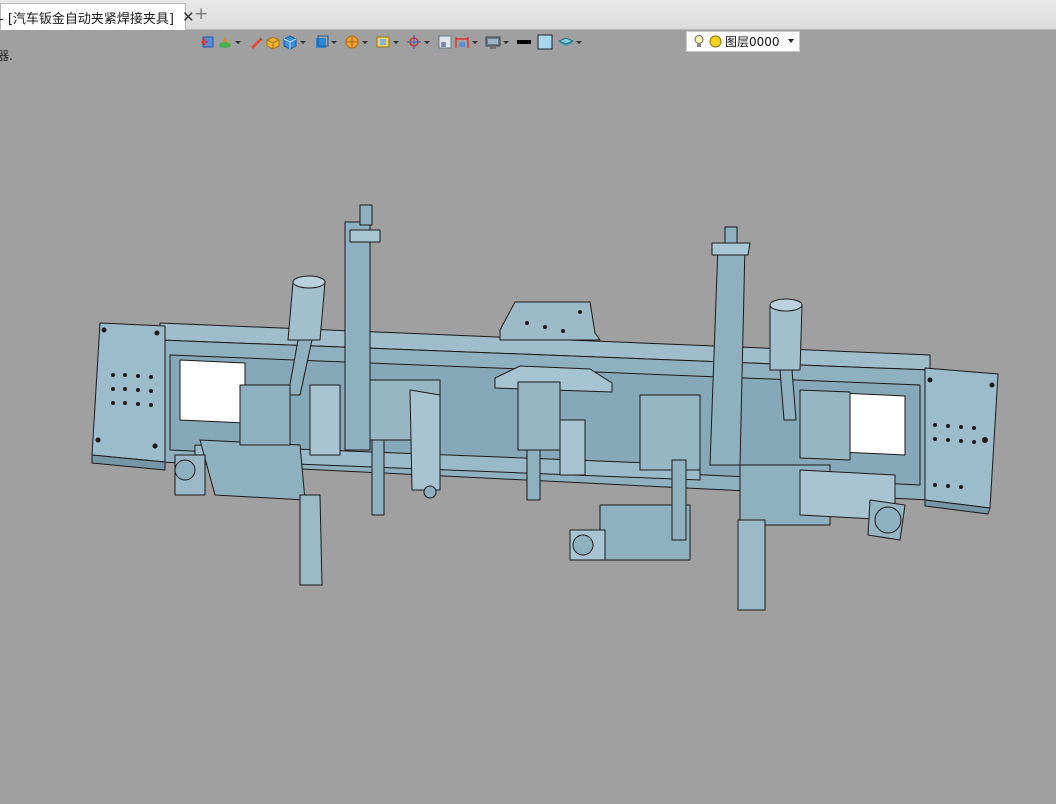  Describe the element at coordinates (414, 42) in the screenshot. I see `point-icon` at that location.